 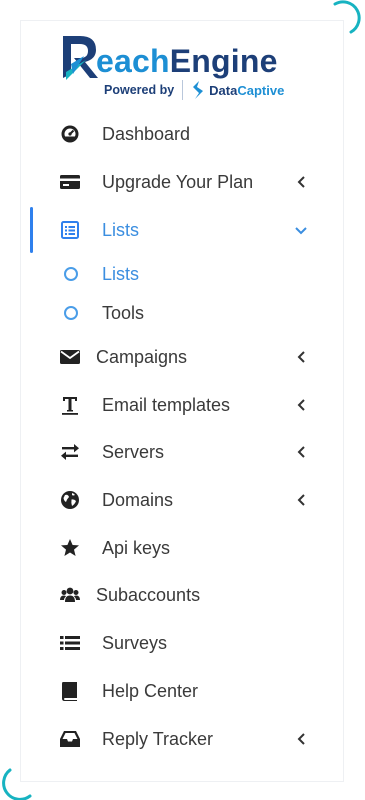 I want to click on sidebar-item-dashboard: Dashboard, so click(x=188, y=134).